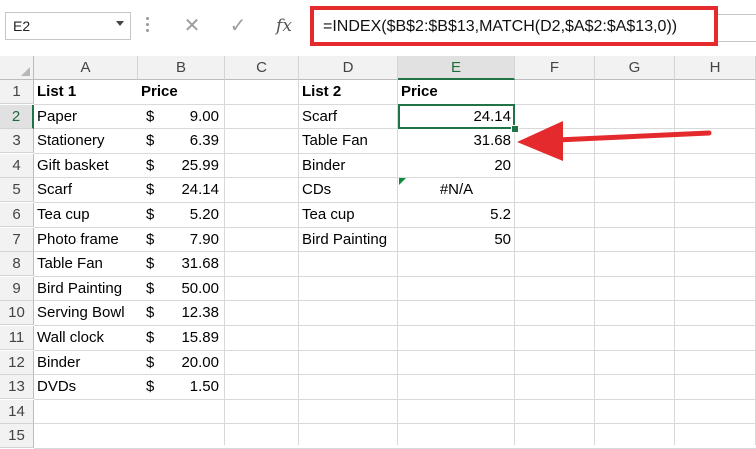 This screenshot has height=449, width=756. I want to click on gridline-horizontal, so click(395, 424).